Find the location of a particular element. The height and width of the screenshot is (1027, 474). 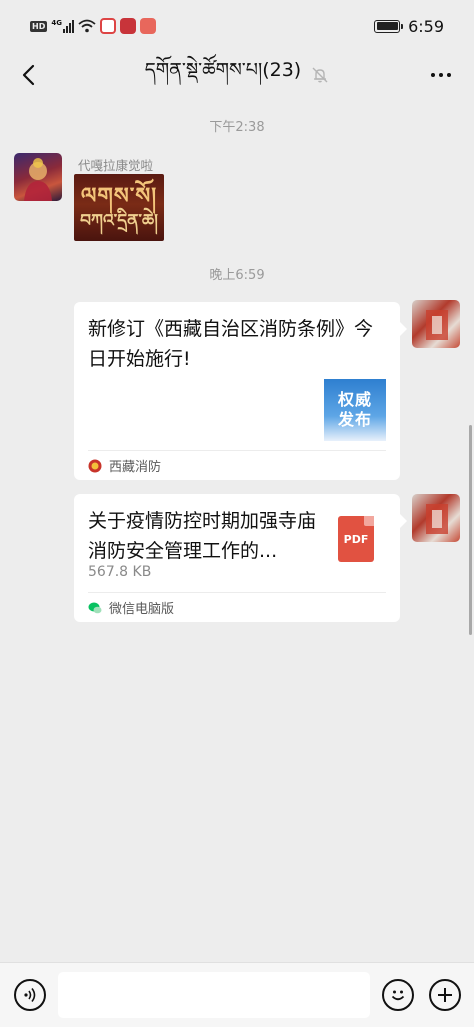

article-card-message: 新修订《西藏自治区消防条例》今日开始施行! 权威 发布 西藏消防 is located at coordinates (240, 391).